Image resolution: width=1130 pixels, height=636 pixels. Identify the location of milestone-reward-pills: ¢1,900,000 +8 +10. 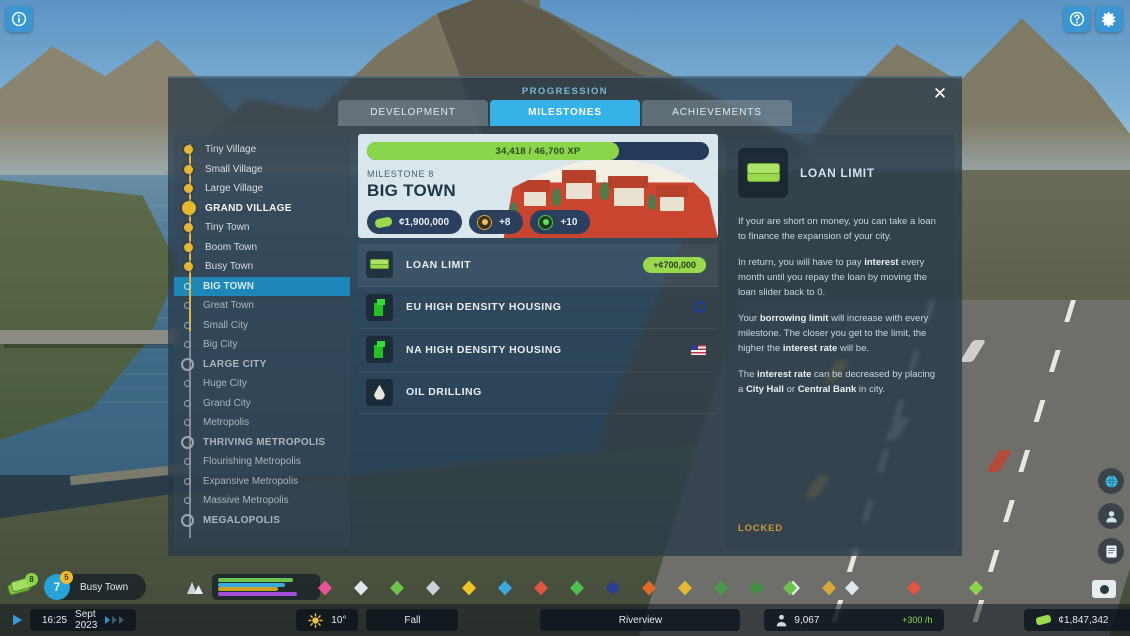
(538, 222).